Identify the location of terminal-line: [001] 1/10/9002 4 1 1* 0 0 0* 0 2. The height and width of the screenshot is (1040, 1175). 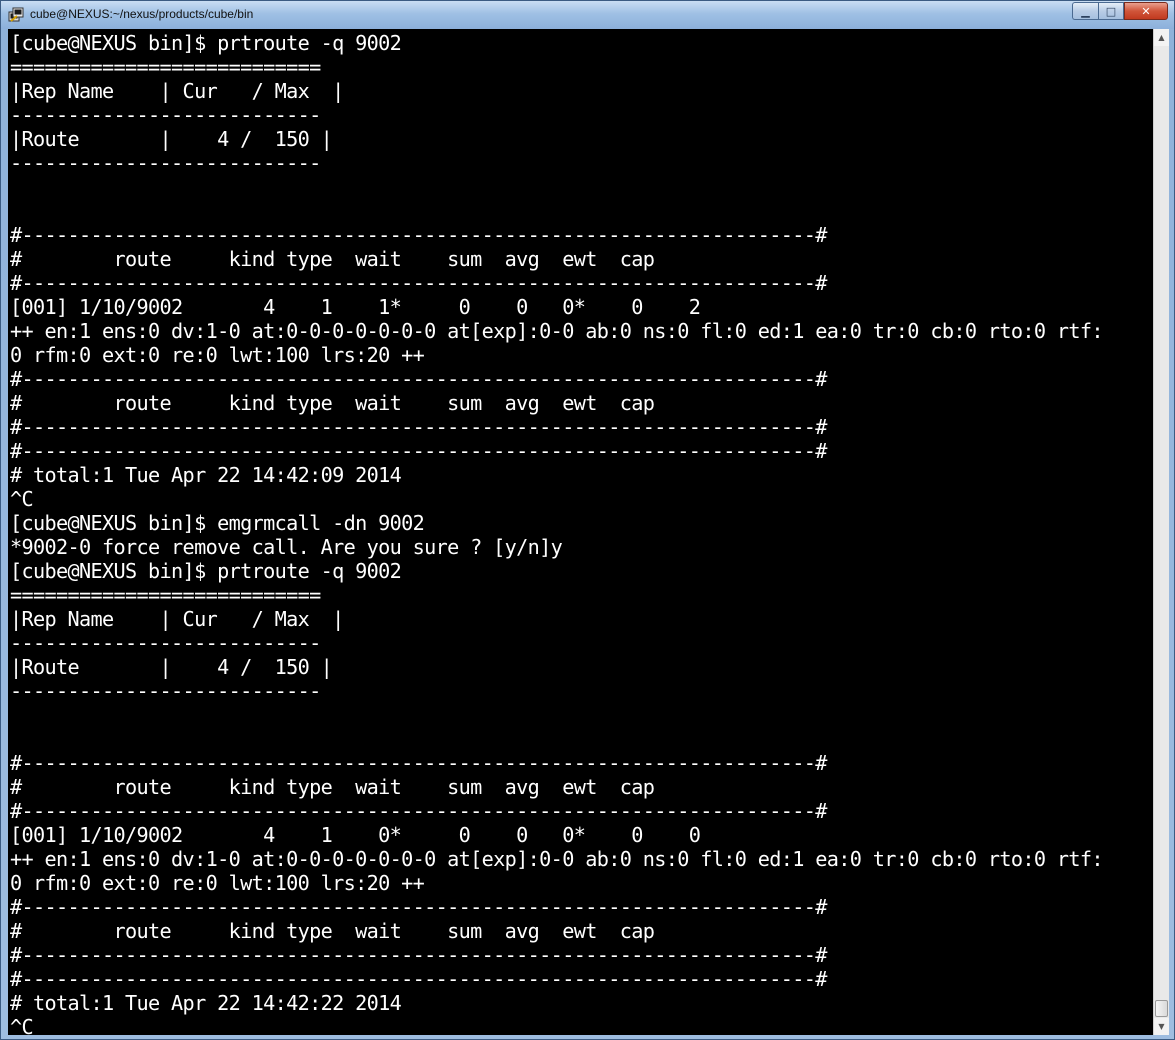
(355, 307).